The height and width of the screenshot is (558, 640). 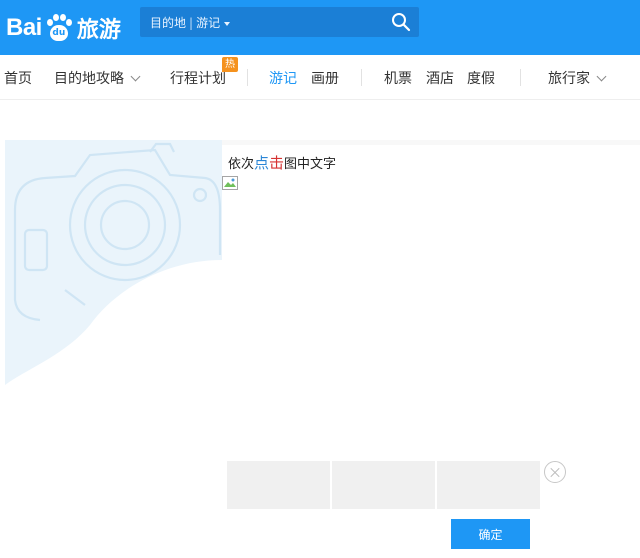 What do you see at coordinates (227, 23) in the screenshot?
I see `caret-down-icon` at bounding box center [227, 23].